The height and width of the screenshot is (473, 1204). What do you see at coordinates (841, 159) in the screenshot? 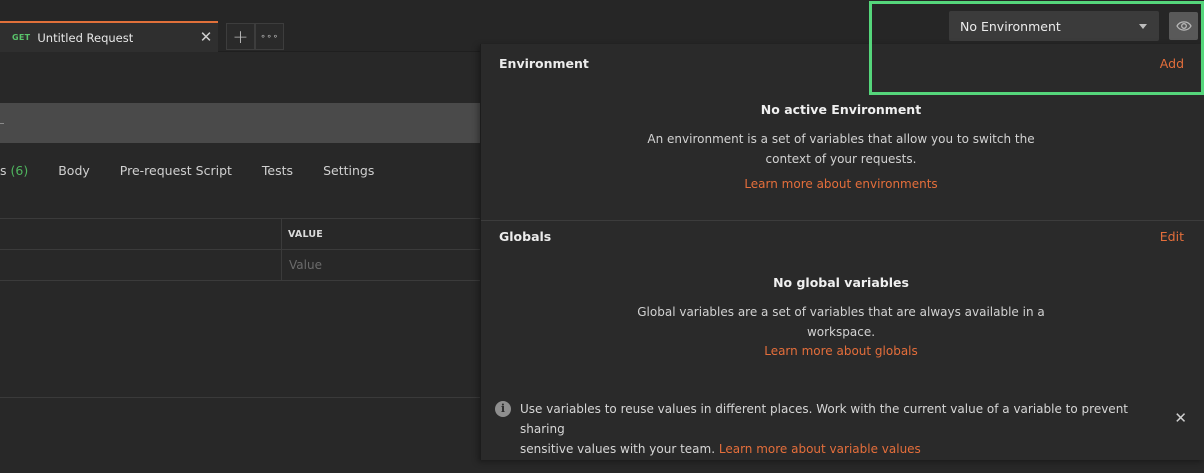
I see `environment-description-line: context of your requests.` at bounding box center [841, 159].